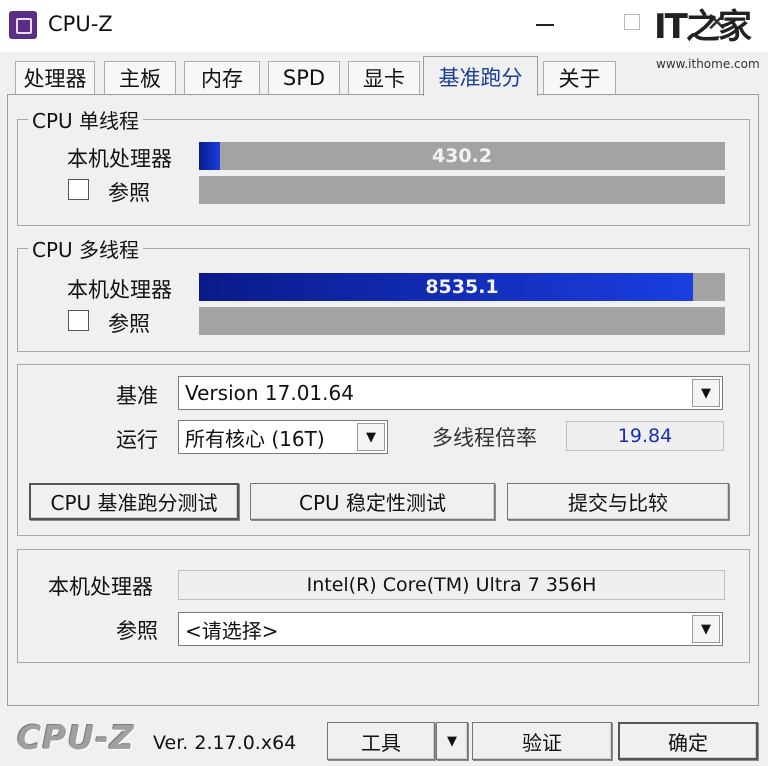 The width and height of the screenshot is (768, 766). What do you see at coordinates (450, 629) in the screenshot?
I see `reference-cpu-select: <请选择> ▼` at bounding box center [450, 629].